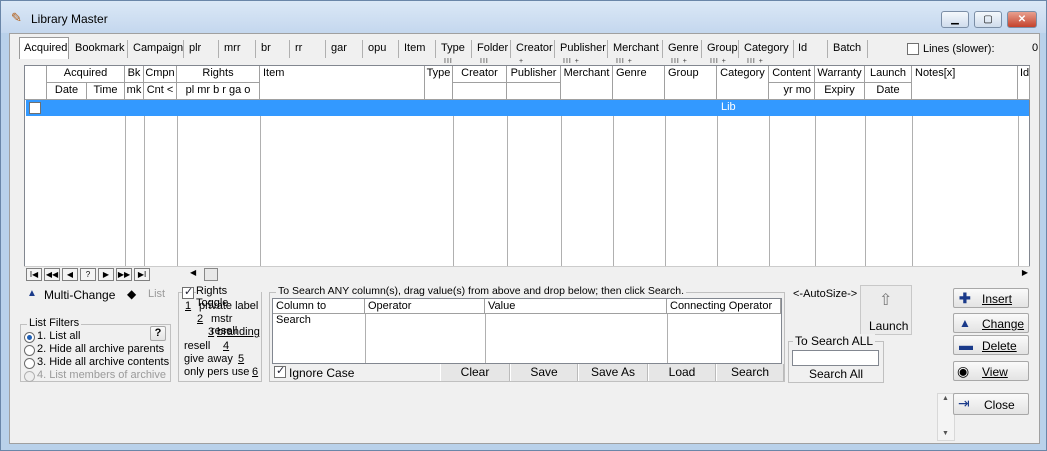 The image size is (1047, 451). I want to click on ignore-case-checkbox, so click(280, 371).